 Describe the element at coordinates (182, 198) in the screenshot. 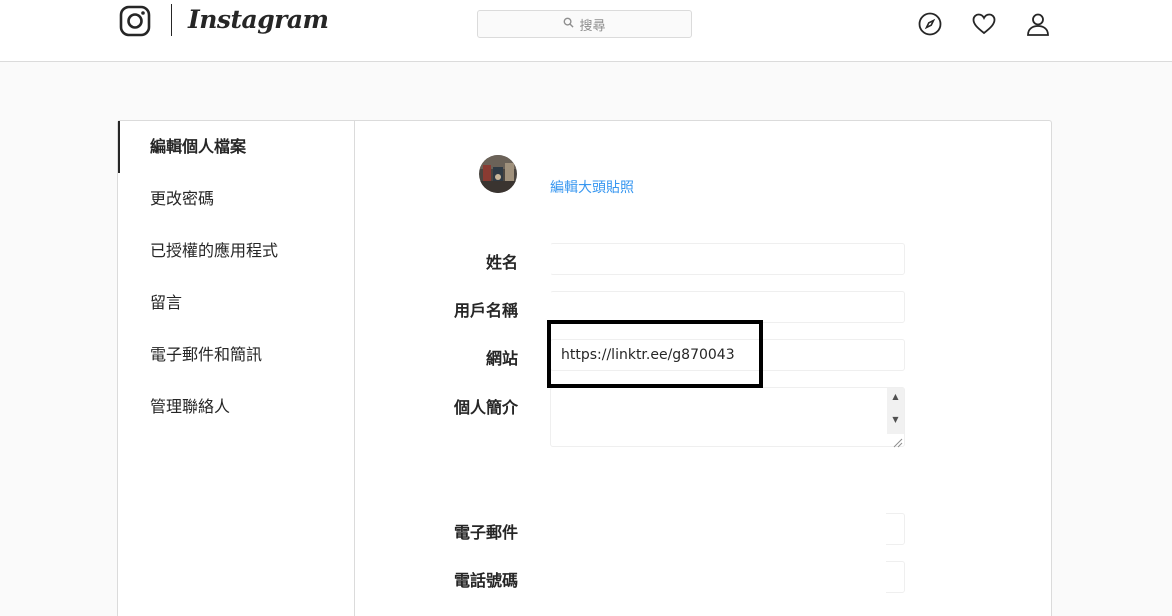

I see `sidebar-item-label: 更改密碼` at that location.